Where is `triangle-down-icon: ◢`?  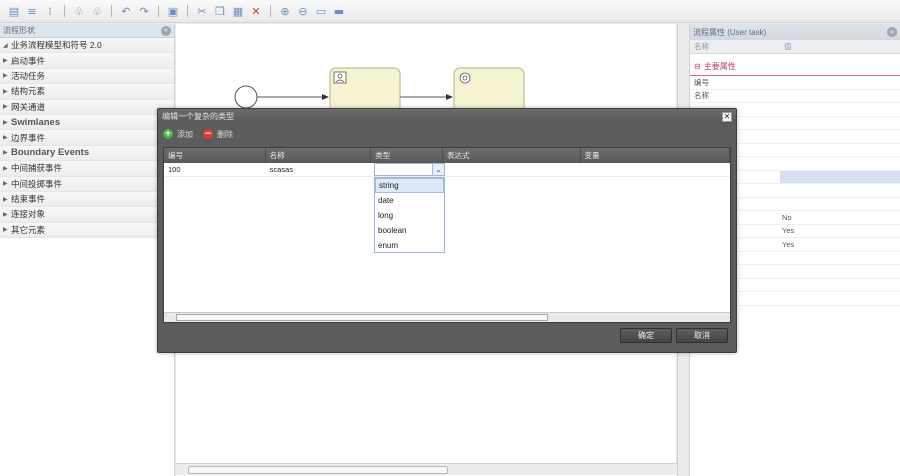 triangle-down-icon: ◢ is located at coordinates (5, 45).